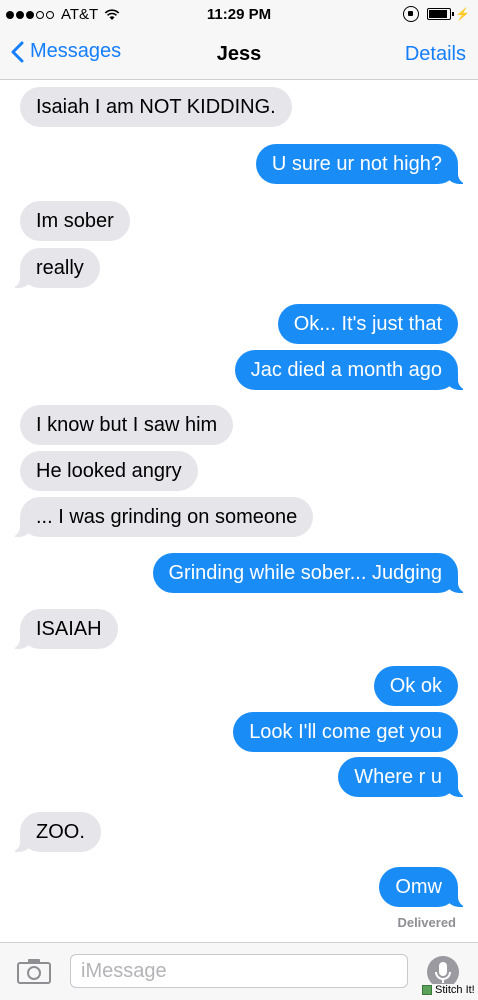  What do you see at coordinates (55, 268) in the screenshot?
I see `message-bubble-incoming: really` at bounding box center [55, 268].